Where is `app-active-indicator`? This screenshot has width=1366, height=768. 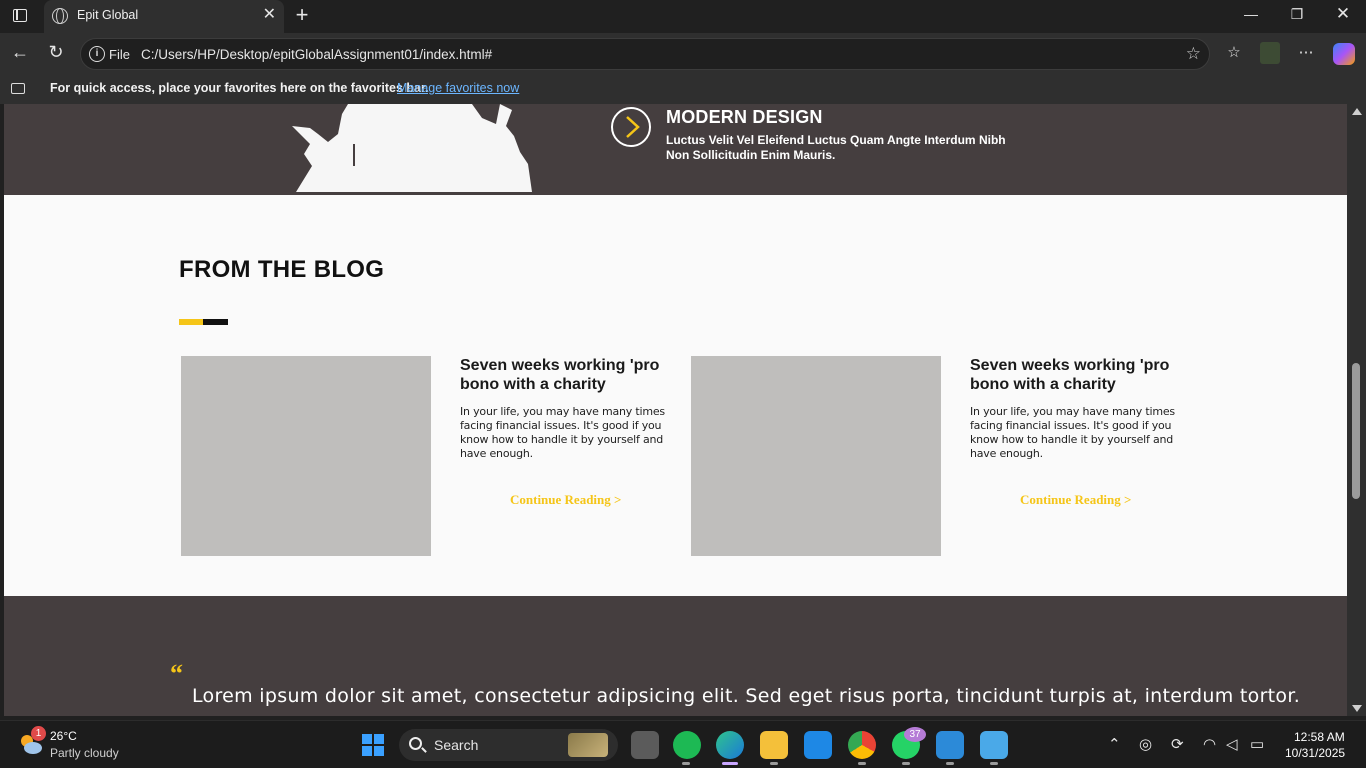 app-active-indicator is located at coordinates (730, 763).